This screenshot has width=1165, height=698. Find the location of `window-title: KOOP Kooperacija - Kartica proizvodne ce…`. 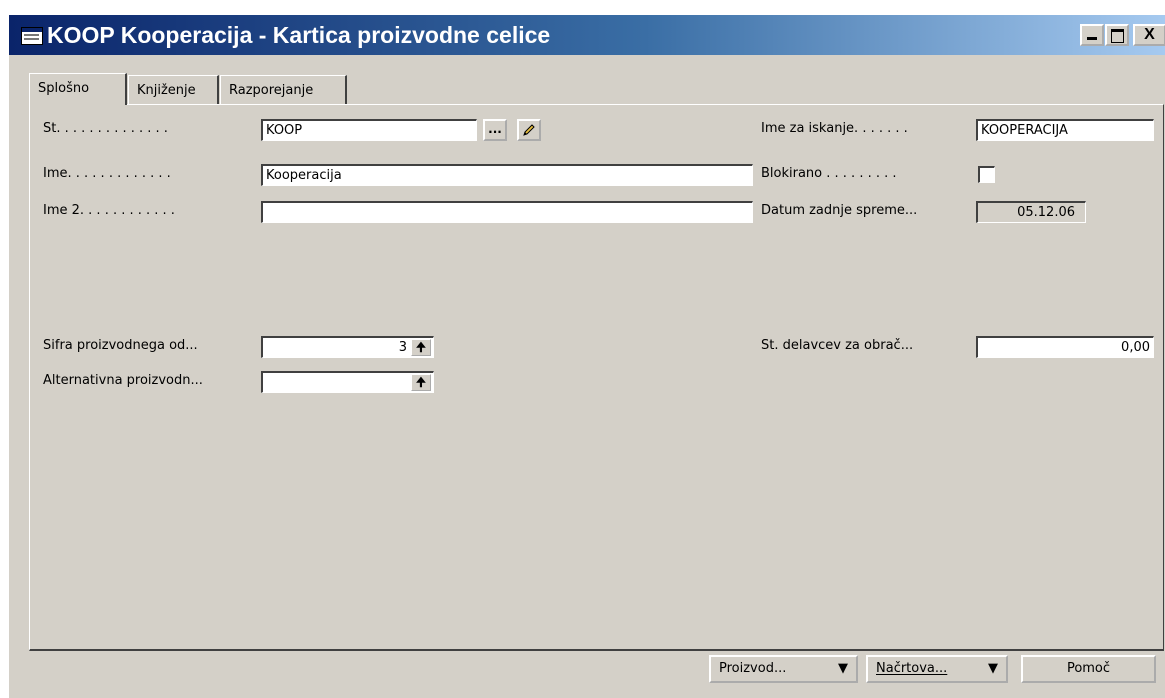

window-title: KOOP Kooperacija - Kartica proizvodne ce… is located at coordinates (299, 35).